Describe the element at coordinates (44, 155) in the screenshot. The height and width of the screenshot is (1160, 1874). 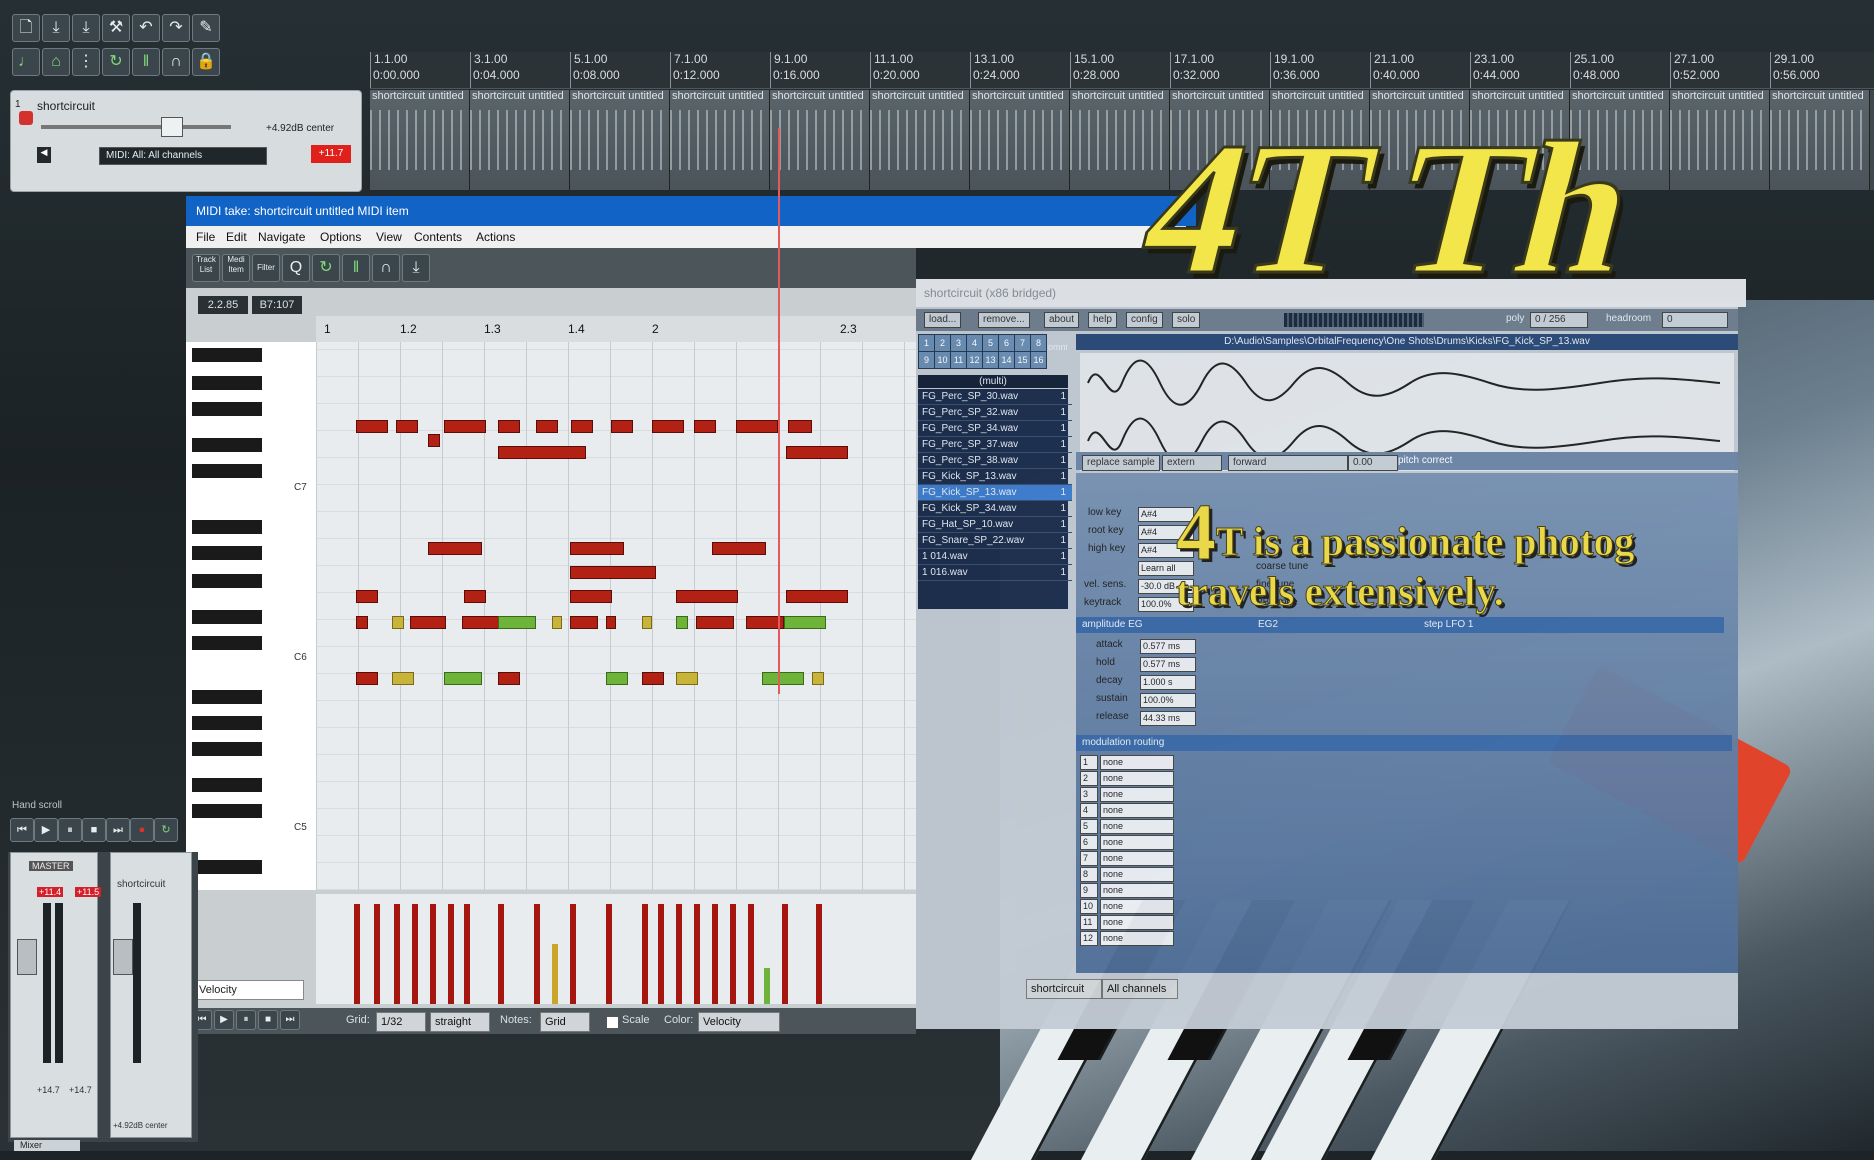
I see `record-mode-icon: ◀` at that location.